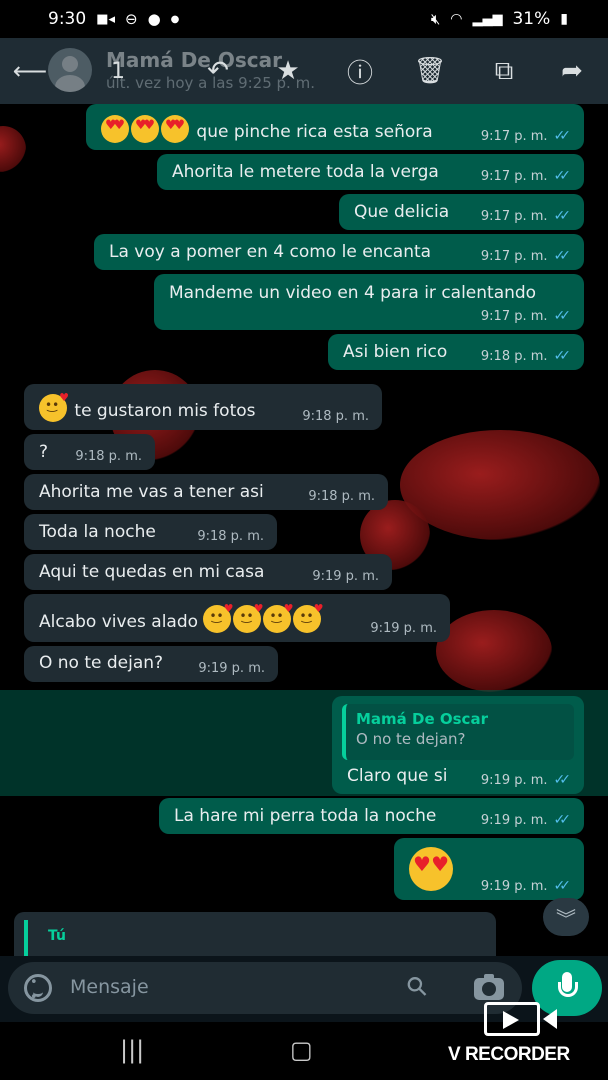 This screenshot has height=1080, width=608. I want to click on battery-icon: ▮, so click(564, 19).